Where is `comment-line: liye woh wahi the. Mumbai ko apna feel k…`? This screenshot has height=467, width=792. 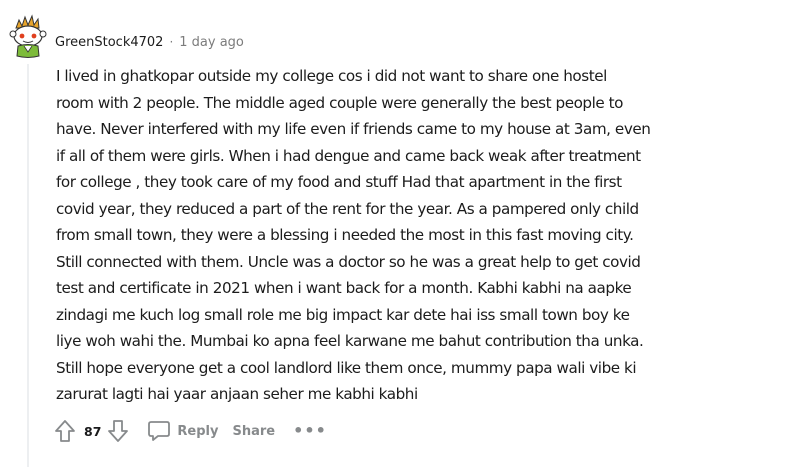
comment-line: liye woh wahi the. Mumbai ko apna feel k… is located at coordinates (350, 341).